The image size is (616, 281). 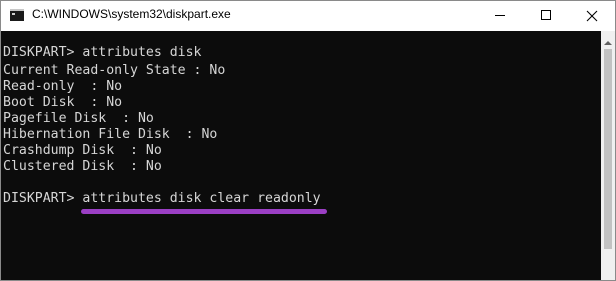 What do you see at coordinates (608, 149) in the screenshot?
I see `scrollbar-thumb` at bounding box center [608, 149].